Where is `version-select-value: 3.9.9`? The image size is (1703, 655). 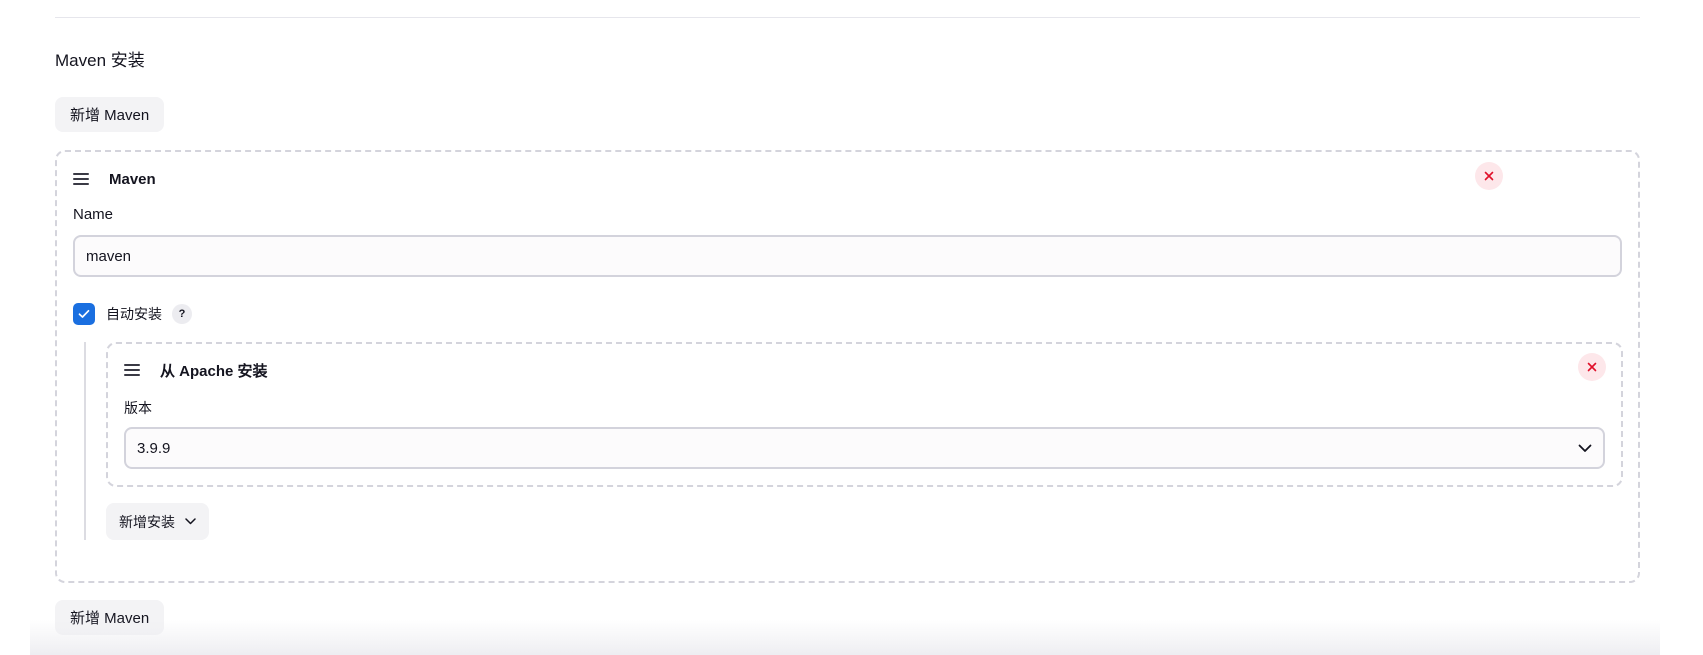 version-select-value: 3.9.9 is located at coordinates (154, 448).